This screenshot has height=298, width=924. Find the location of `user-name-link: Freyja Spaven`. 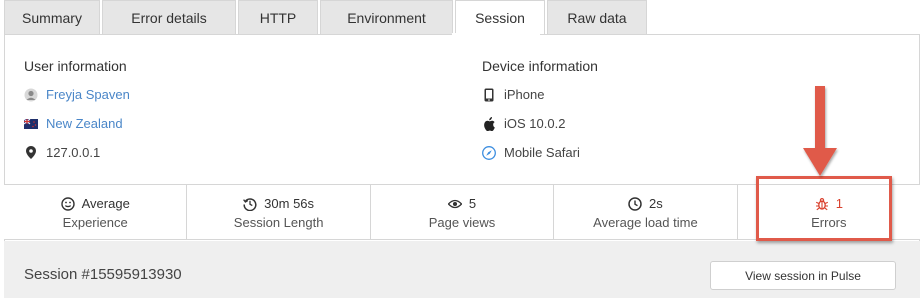

user-name-link: Freyja Spaven is located at coordinates (88, 94).